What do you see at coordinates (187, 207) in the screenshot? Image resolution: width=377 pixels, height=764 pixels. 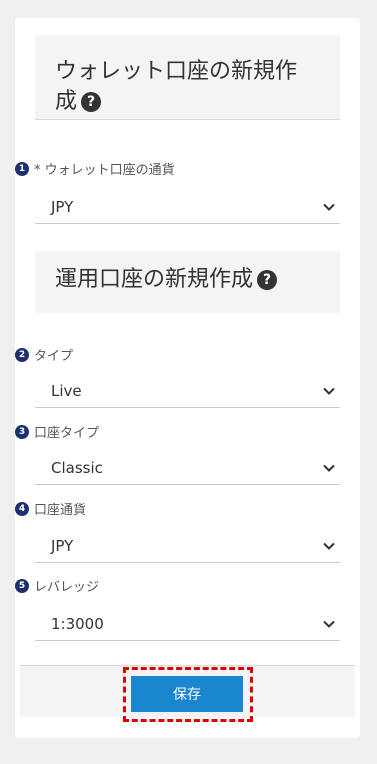 I see `wallet-currency-select: JPY` at bounding box center [187, 207].